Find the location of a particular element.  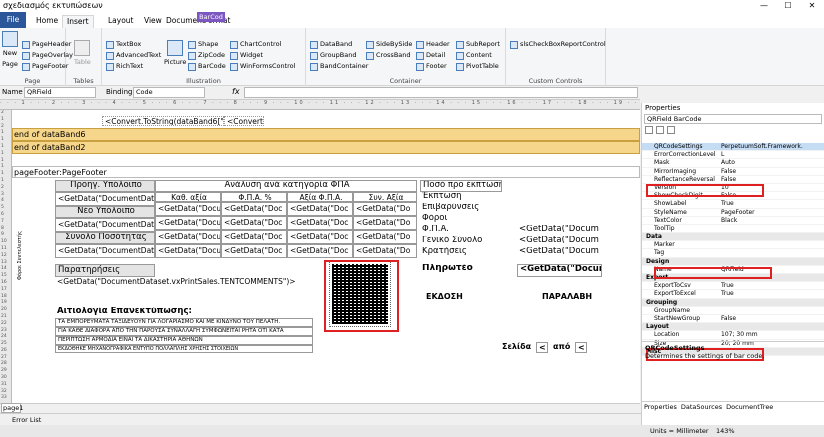

content-button: Content is located at coordinates (474, 55).